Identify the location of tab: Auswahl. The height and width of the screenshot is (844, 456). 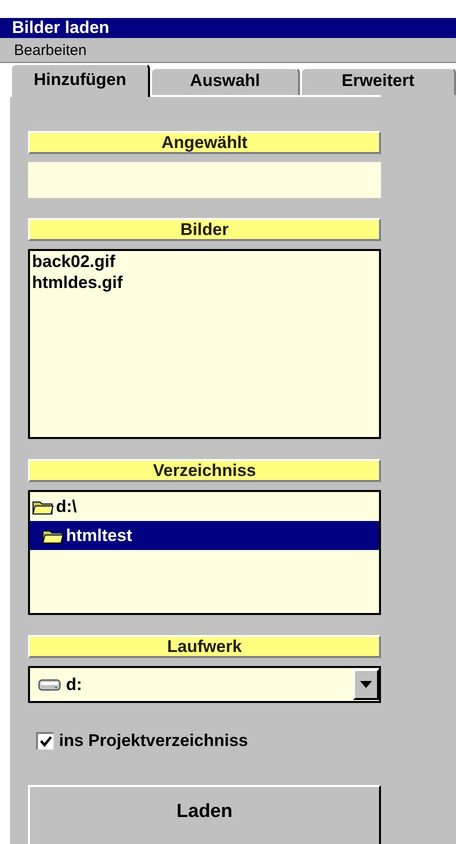
(225, 81).